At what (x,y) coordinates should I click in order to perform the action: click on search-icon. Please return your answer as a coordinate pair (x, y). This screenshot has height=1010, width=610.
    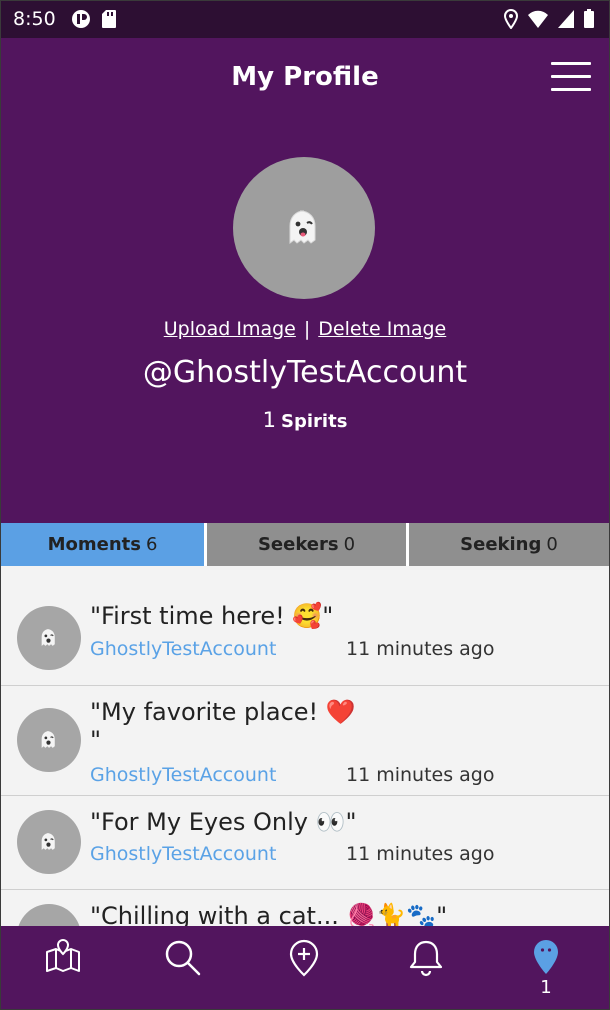
    Looking at the image, I should click on (183, 958).